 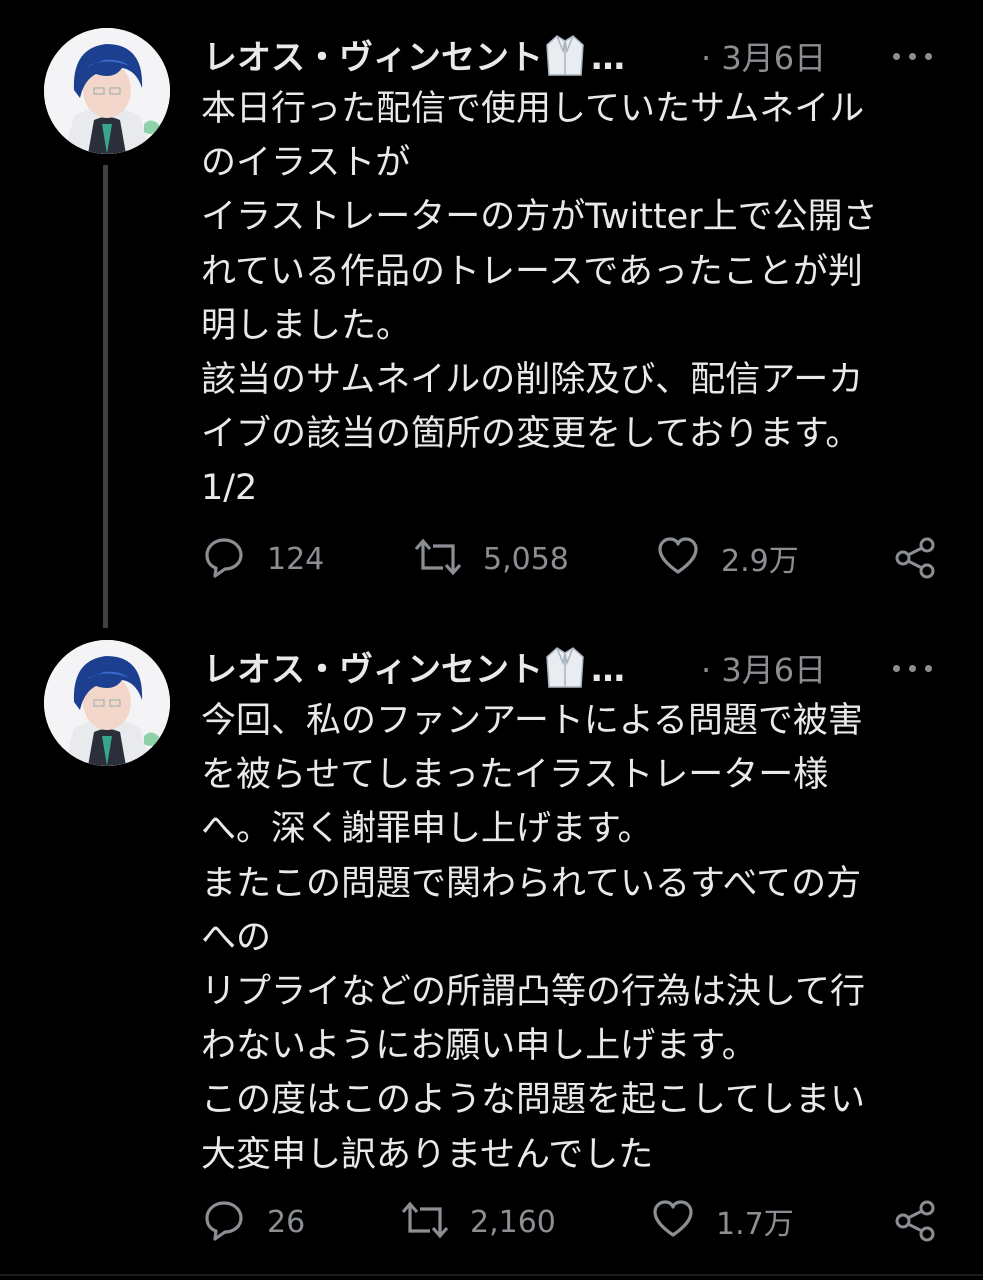 I want to click on tweet-actions: 124 5,058 2.9万, so click(x=491, y=557).